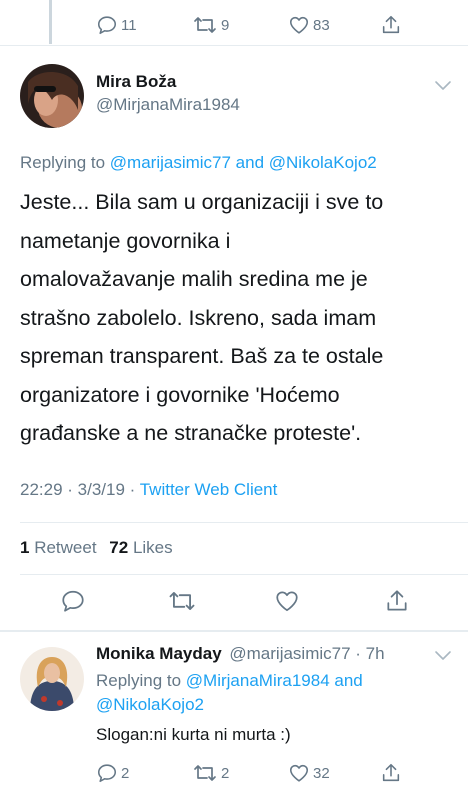 The image size is (468, 797). What do you see at coordinates (198, 317) in the screenshot?
I see `tweet-text-line: strašno zabolelo. Iskreno, sada imam` at bounding box center [198, 317].